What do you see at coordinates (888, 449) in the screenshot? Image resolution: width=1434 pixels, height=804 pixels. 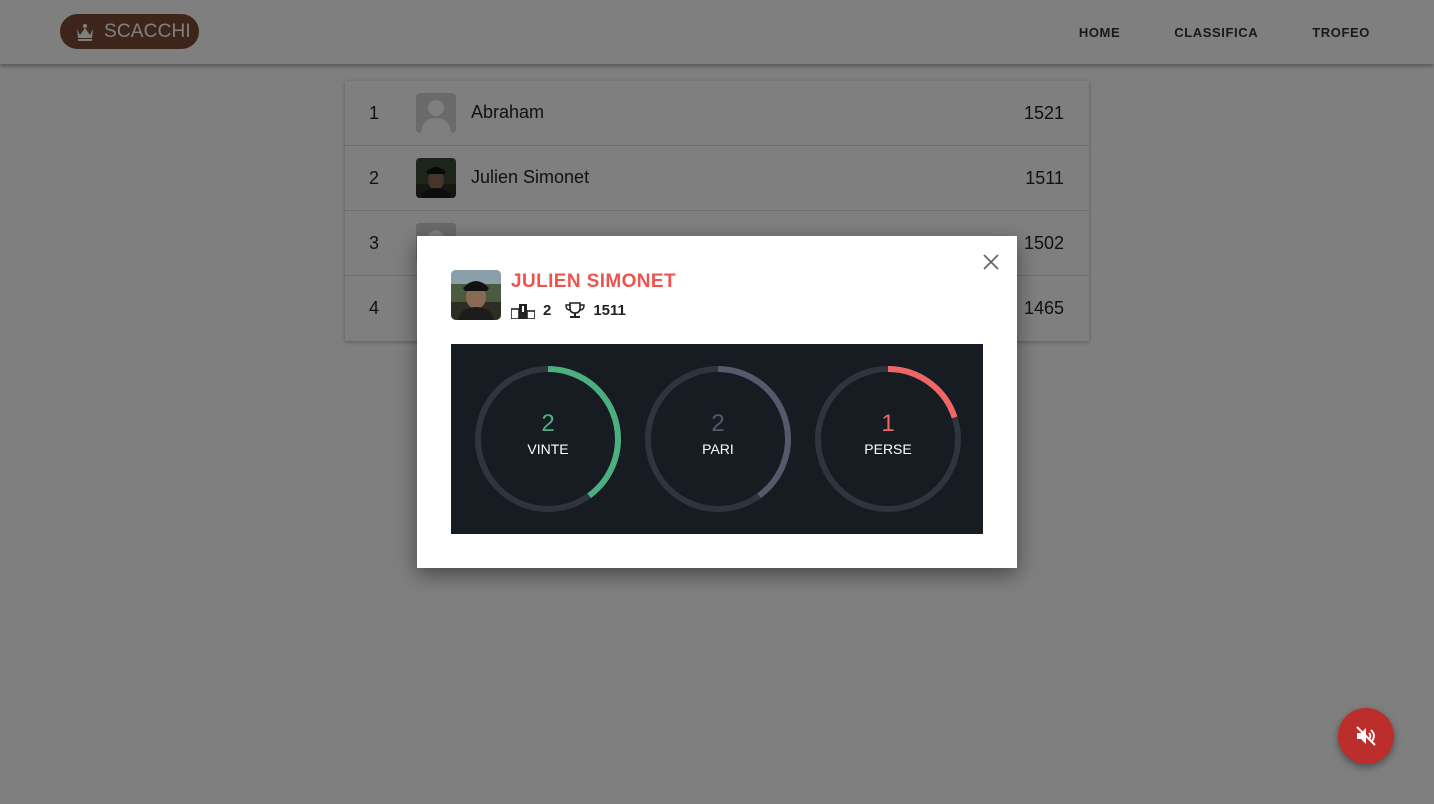 I see `stat-label: PERSE` at bounding box center [888, 449].